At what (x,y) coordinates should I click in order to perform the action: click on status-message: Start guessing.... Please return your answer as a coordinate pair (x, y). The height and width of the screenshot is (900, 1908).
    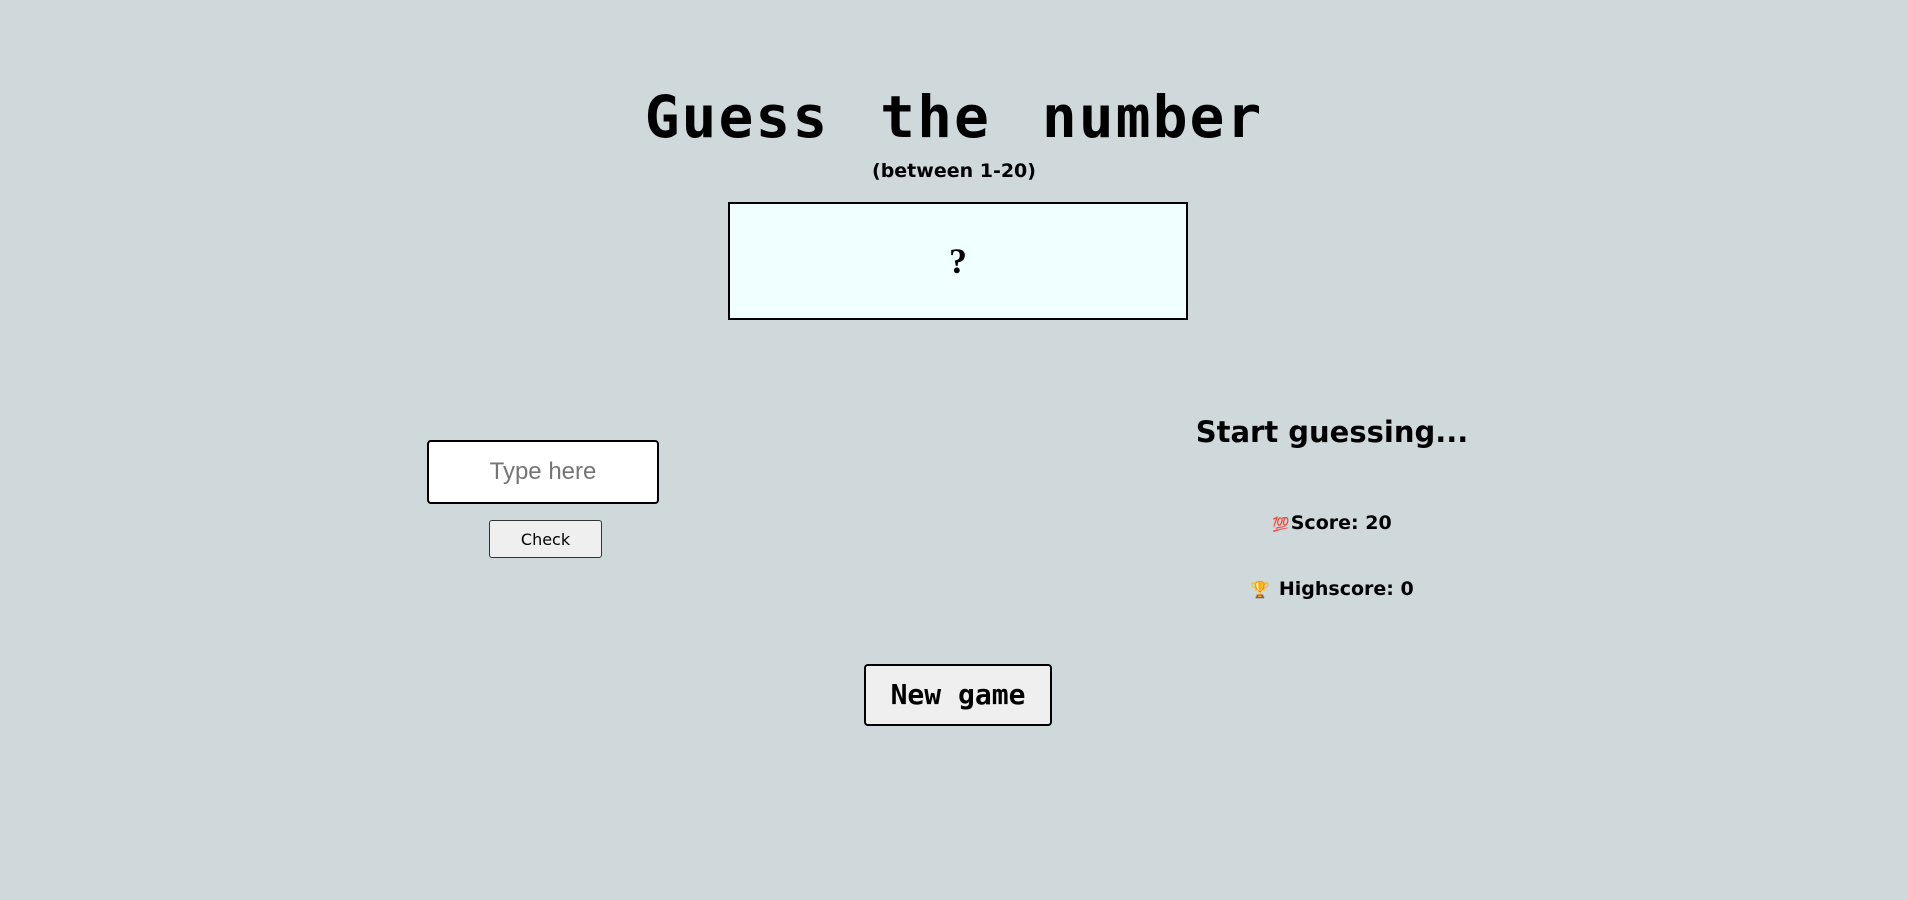
    Looking at the image, I should click on (1332, 432).